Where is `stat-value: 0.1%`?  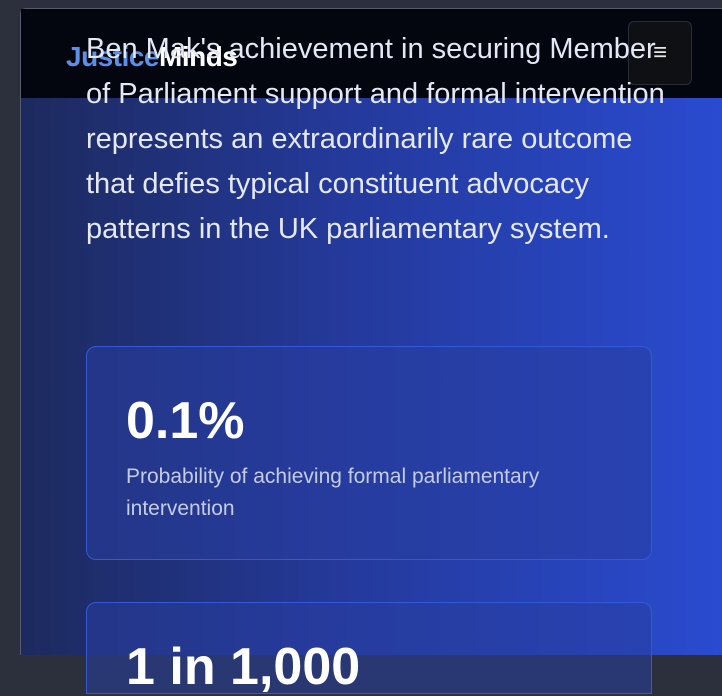 stat-value: 0.1% is located at coordinates (185, 421).